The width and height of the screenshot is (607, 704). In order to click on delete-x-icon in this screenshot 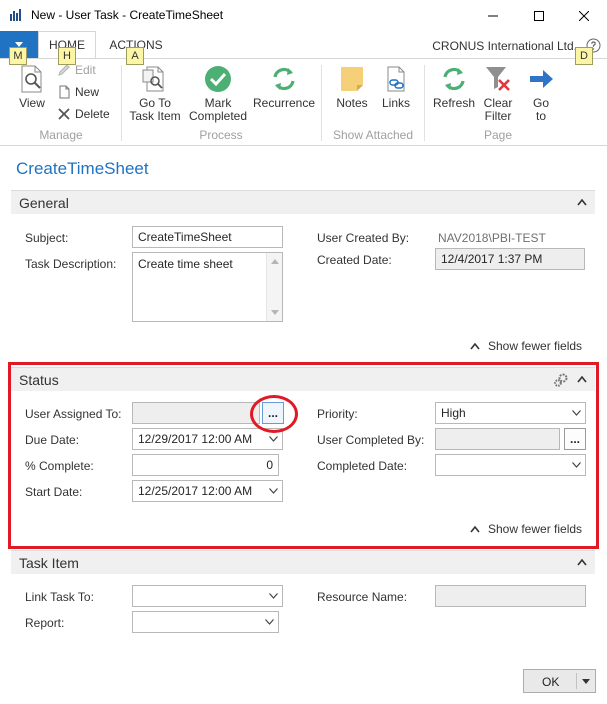, I will do `click(64, 114)`.